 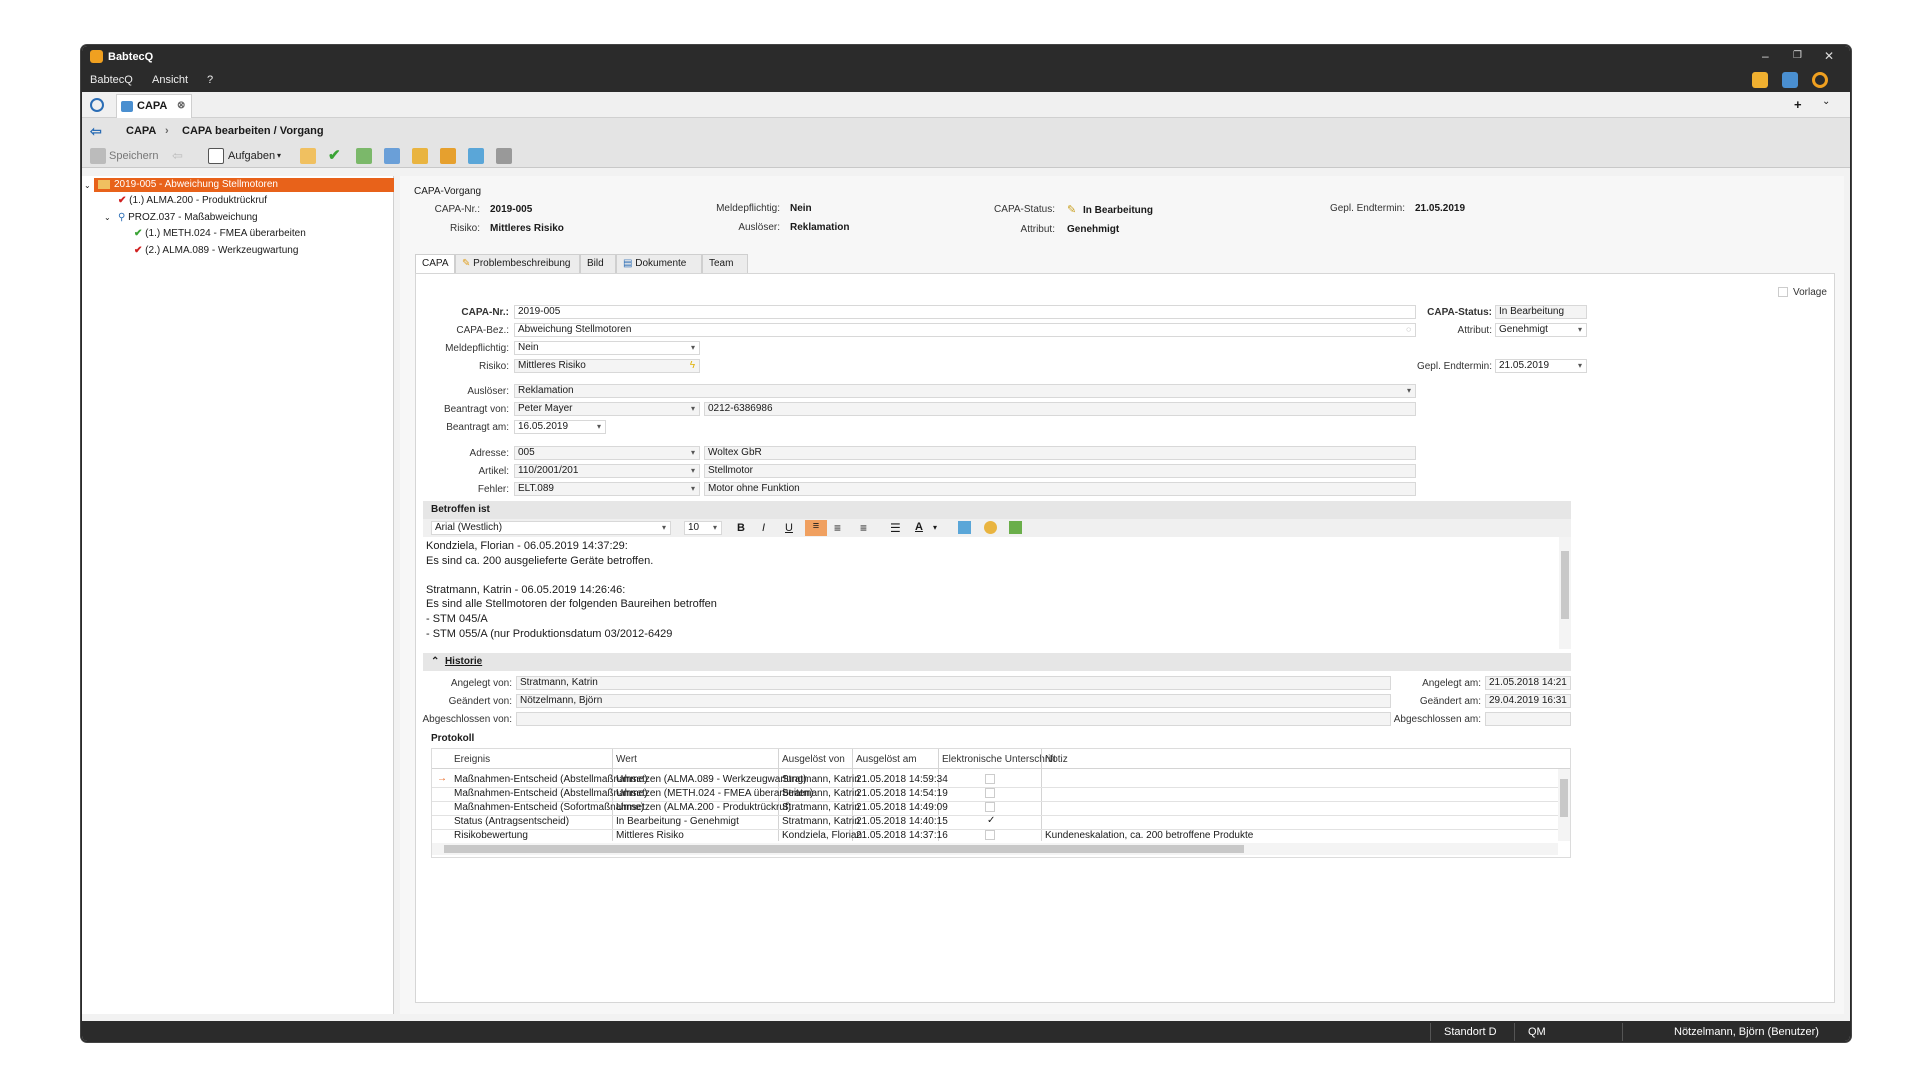 What do you see at coordinates (659, 264) in the screenshot?
I see `tab-dokumente: ▤ Dokumente` at bounding box center [659, 264].